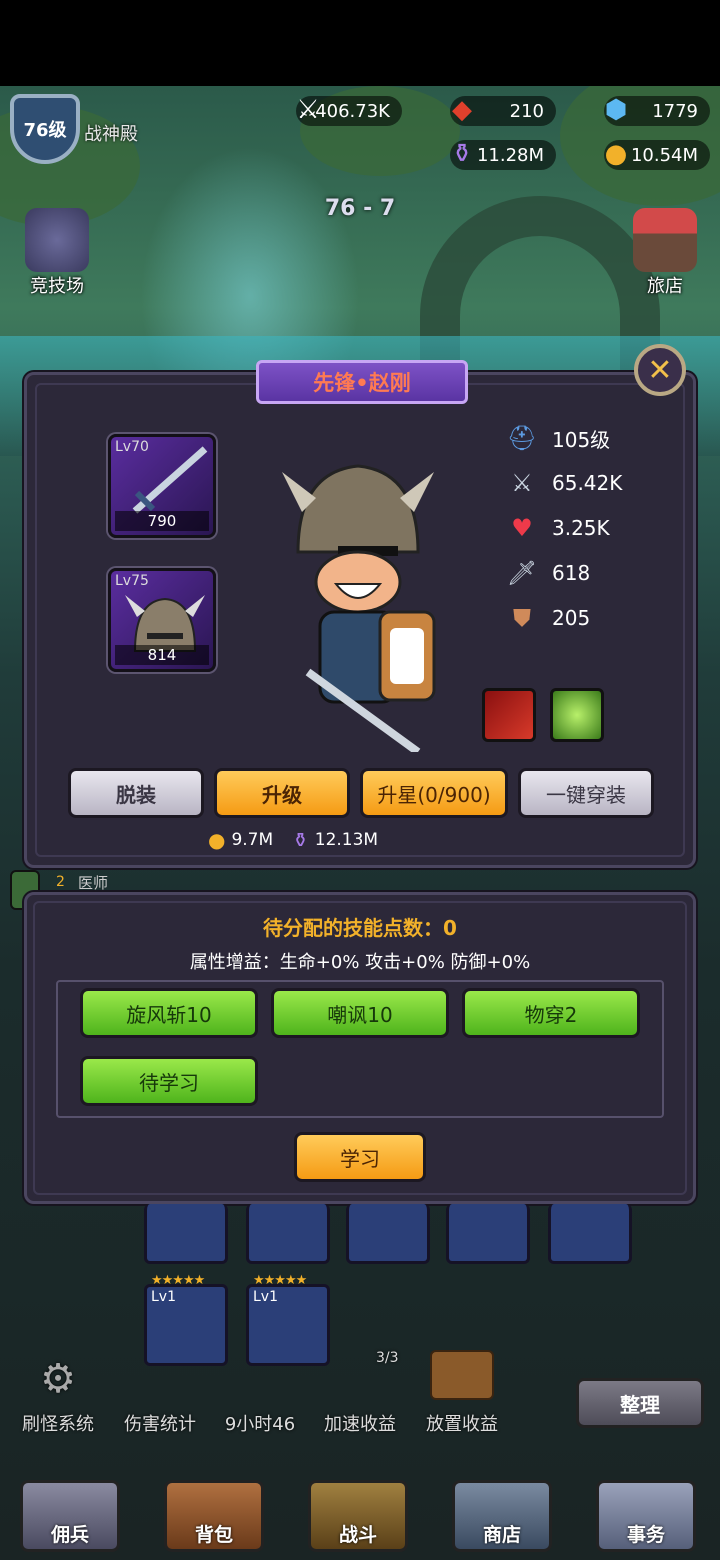  What do you see at coordinates (462, 1424) in the screenshot?
I see `idle-income-label: 放置收益` at bounding box center [462, 1424].